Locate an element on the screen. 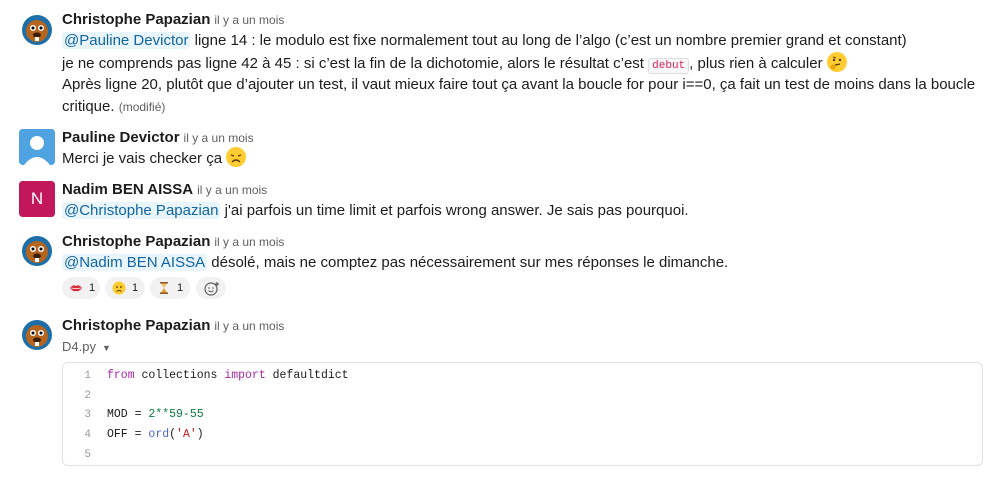  reaction-hourglass: 1 is located at coordinates (170, 288).